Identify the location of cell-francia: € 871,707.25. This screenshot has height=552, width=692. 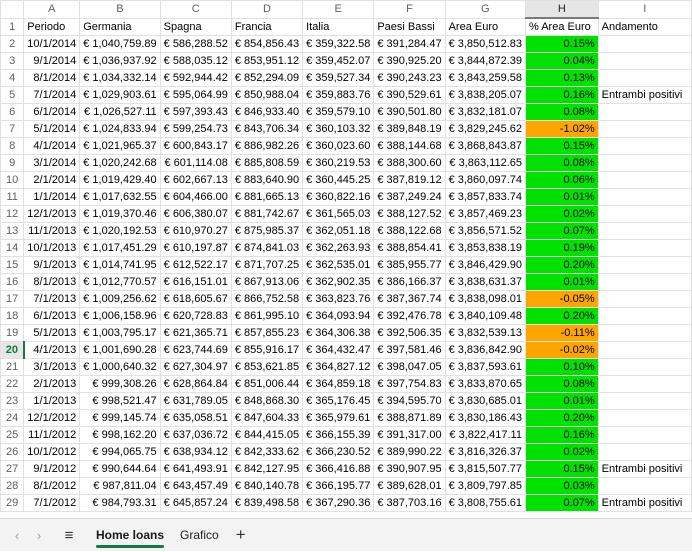
(267, 265).